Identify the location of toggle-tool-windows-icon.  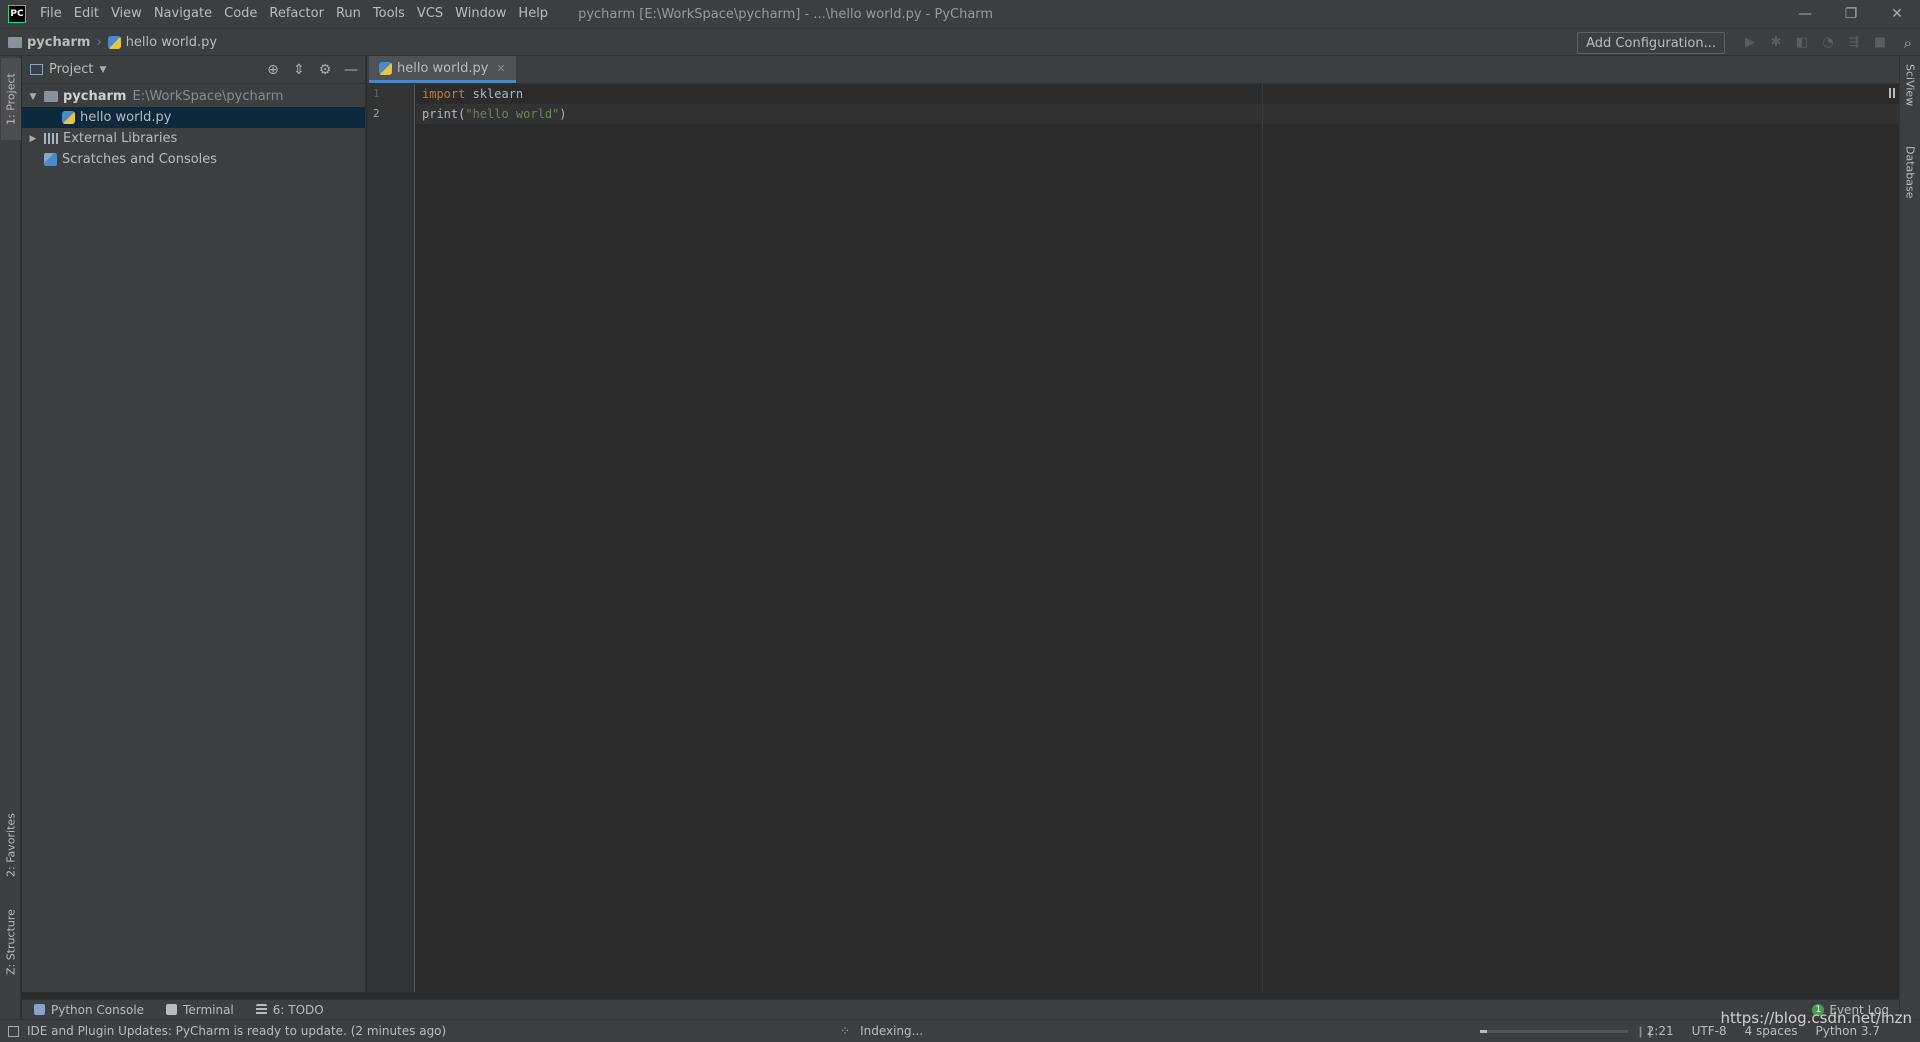
(13, 1031).